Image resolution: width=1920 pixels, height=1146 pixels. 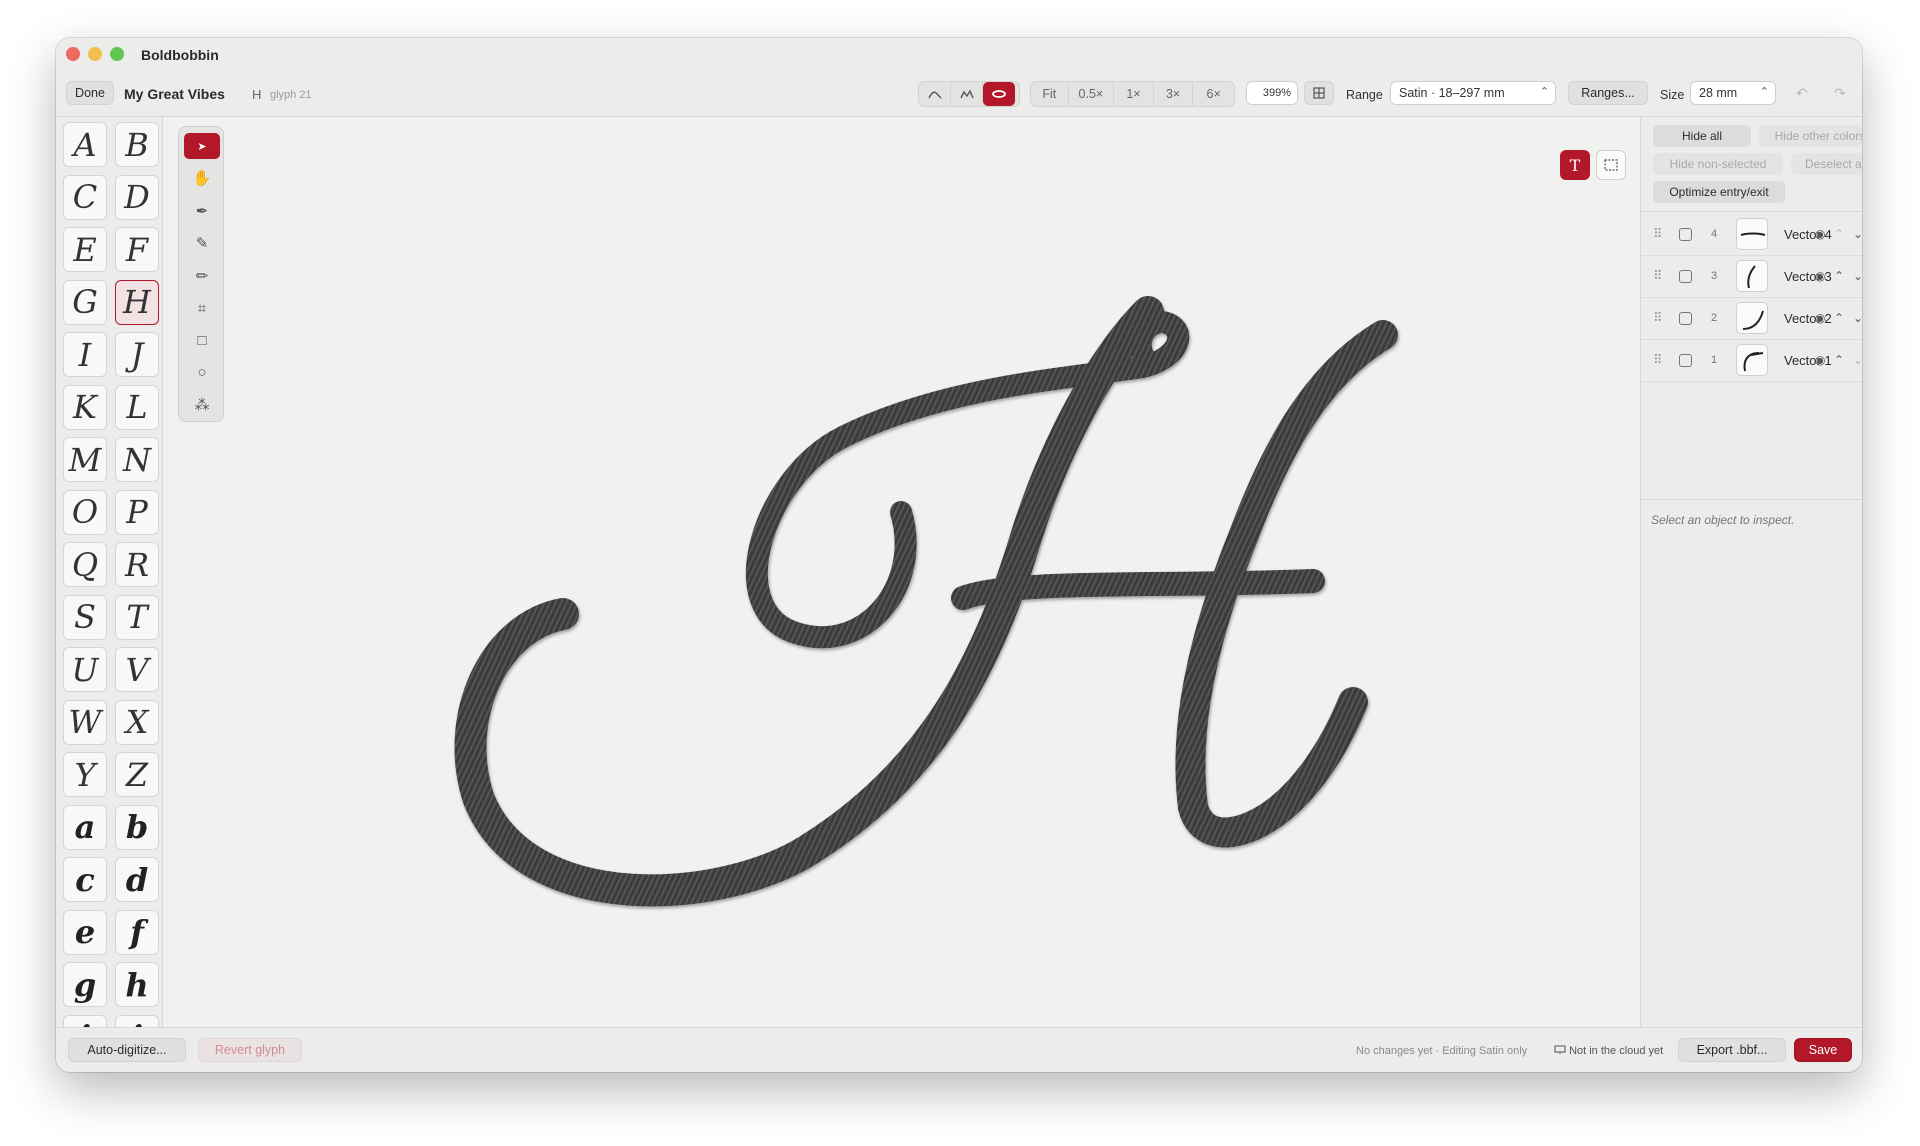 I want to click on optimize-entry-exit-button: Optimize entry/exit, so click(x=1719, y=192).